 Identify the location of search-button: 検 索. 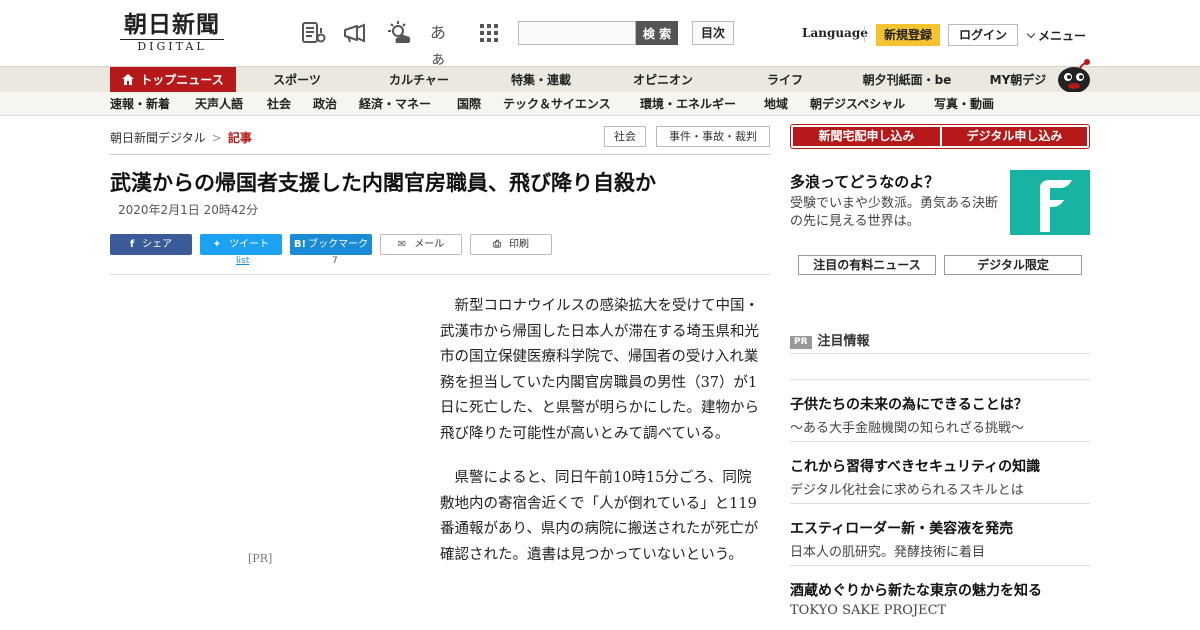
(657, 33).